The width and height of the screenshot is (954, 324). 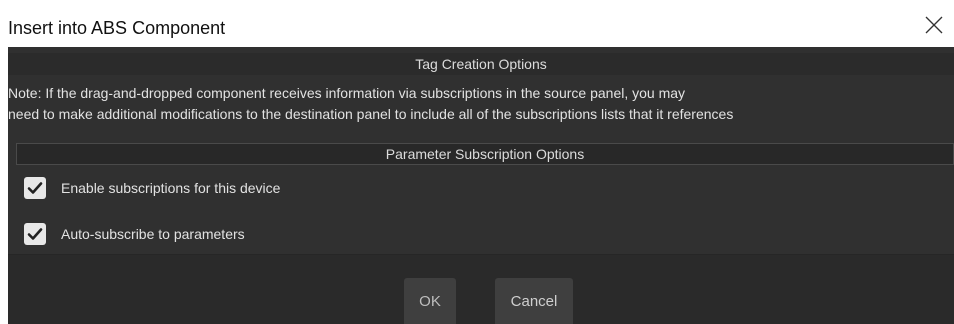 I want to click on enable-subscriptions-checkbox, so click(x=35, y=188).